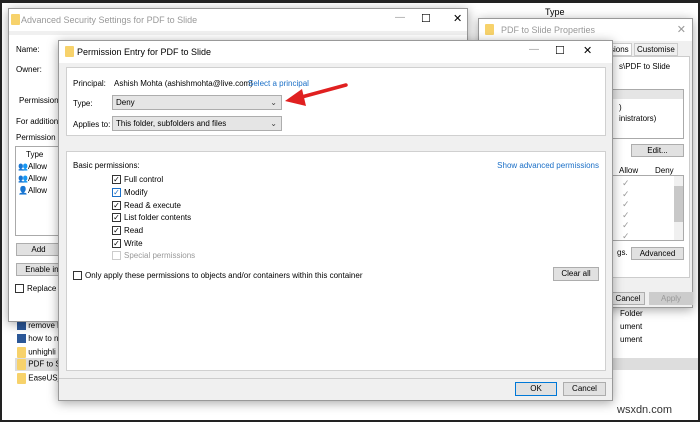  Describe the element at coordinates (629, 170) in the screenshot. I see `allow-header: Allow` at that location.